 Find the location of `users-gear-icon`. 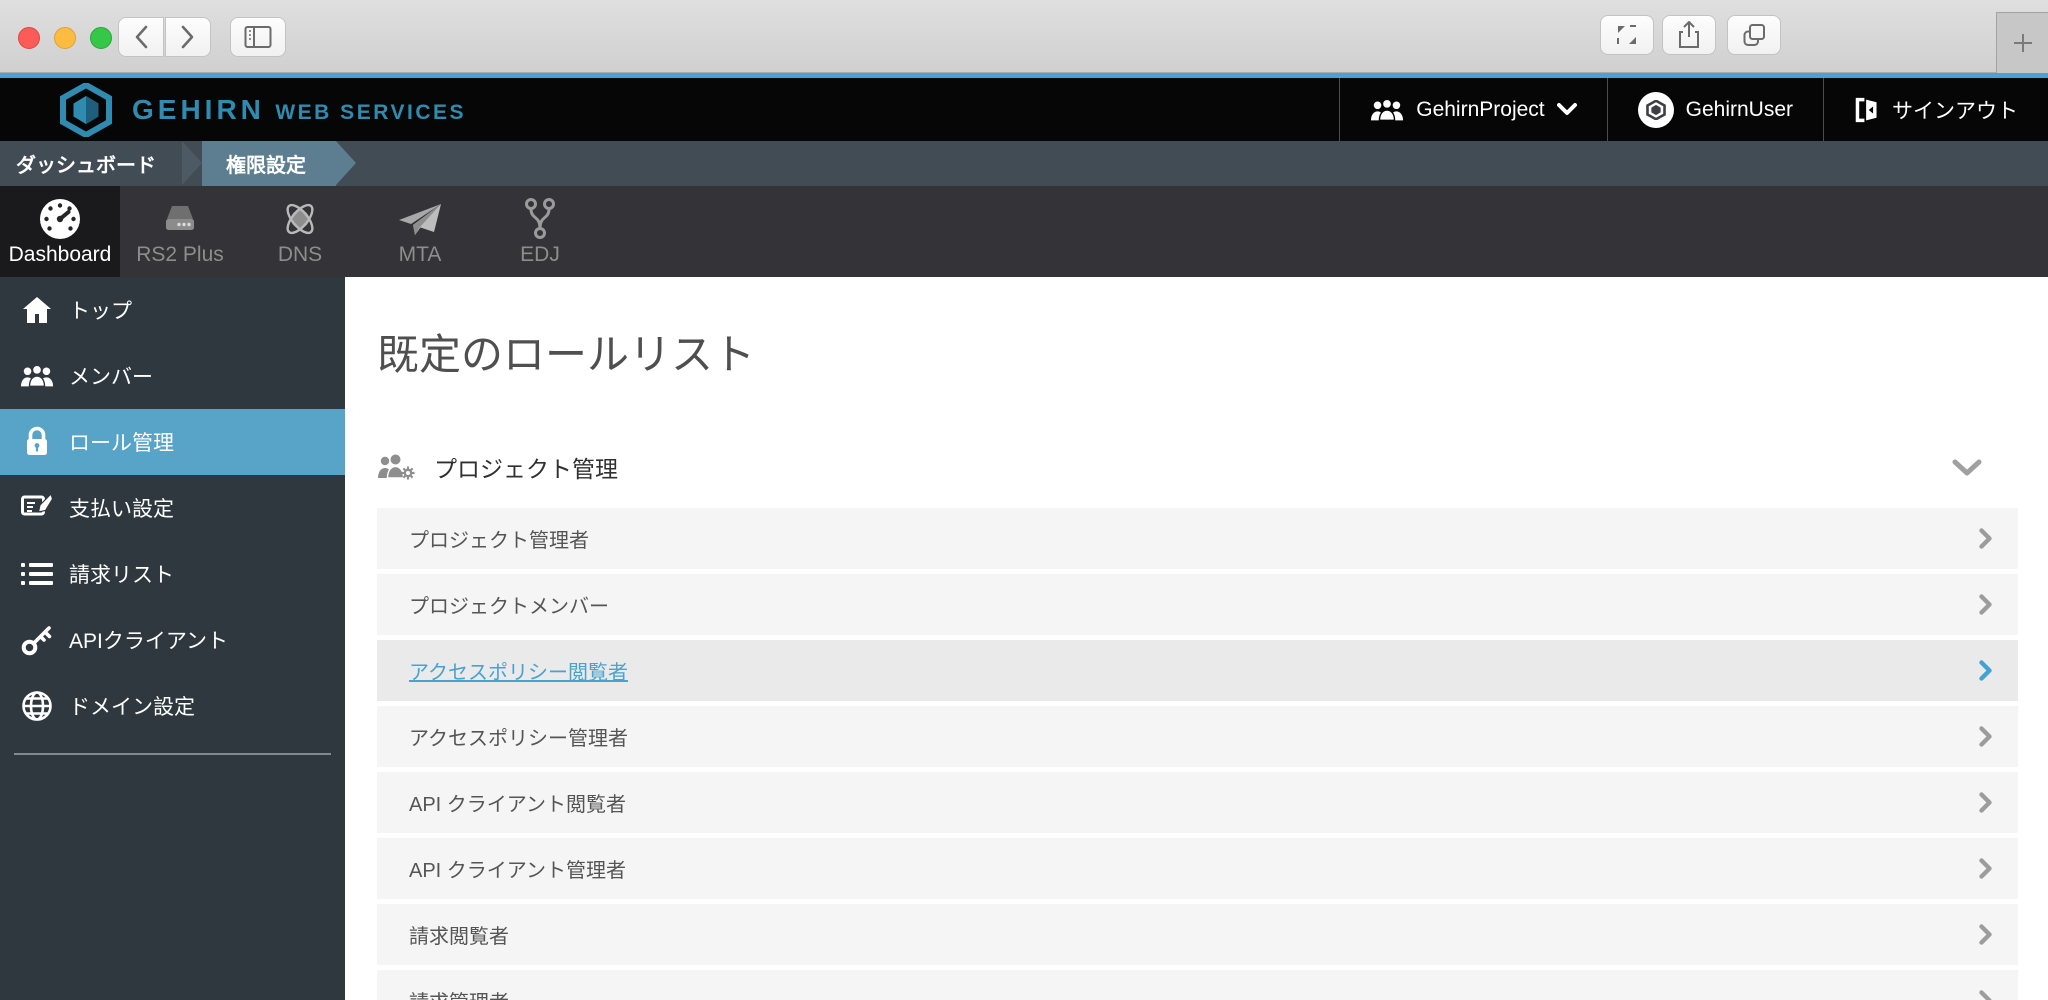

users-gear-icon is located at coordinates (396, 467).